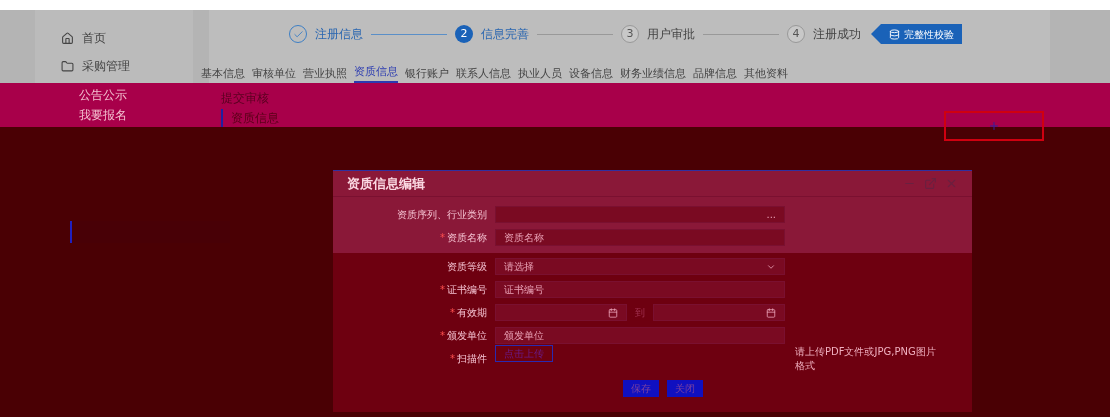 The height and width of the screenshot is (417, 1110). I want to click on field-label: 颁发单位, so click(467, 336).